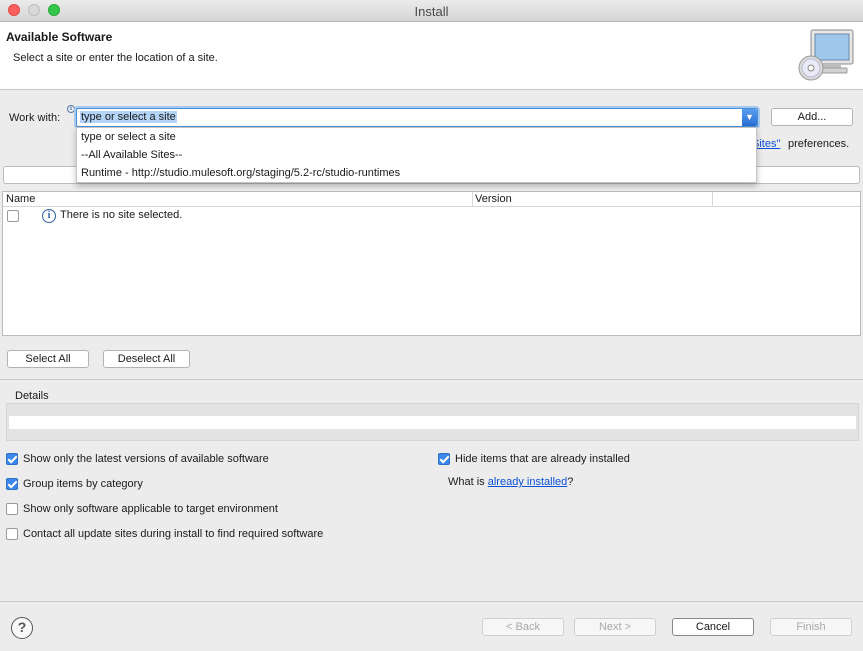  I want to click on info-hint-icon: i, so click(71, 109).